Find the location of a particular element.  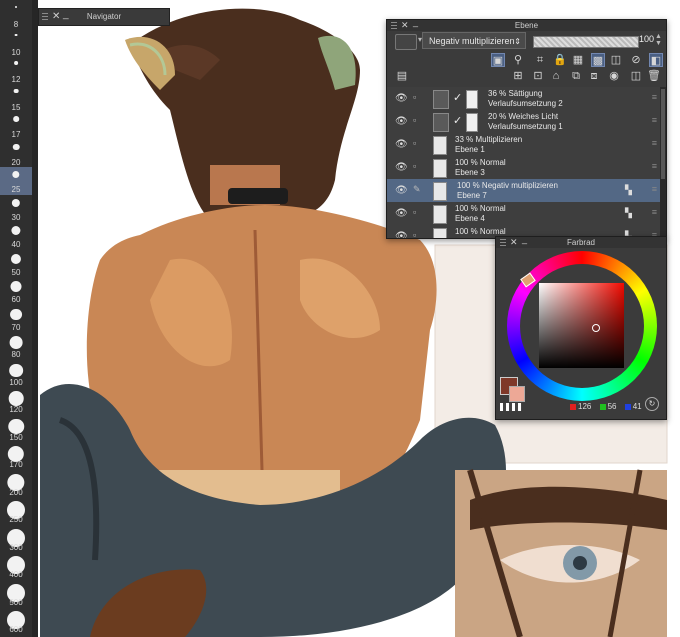

layer-list-scrollbar is located at coordinates (663, 162).